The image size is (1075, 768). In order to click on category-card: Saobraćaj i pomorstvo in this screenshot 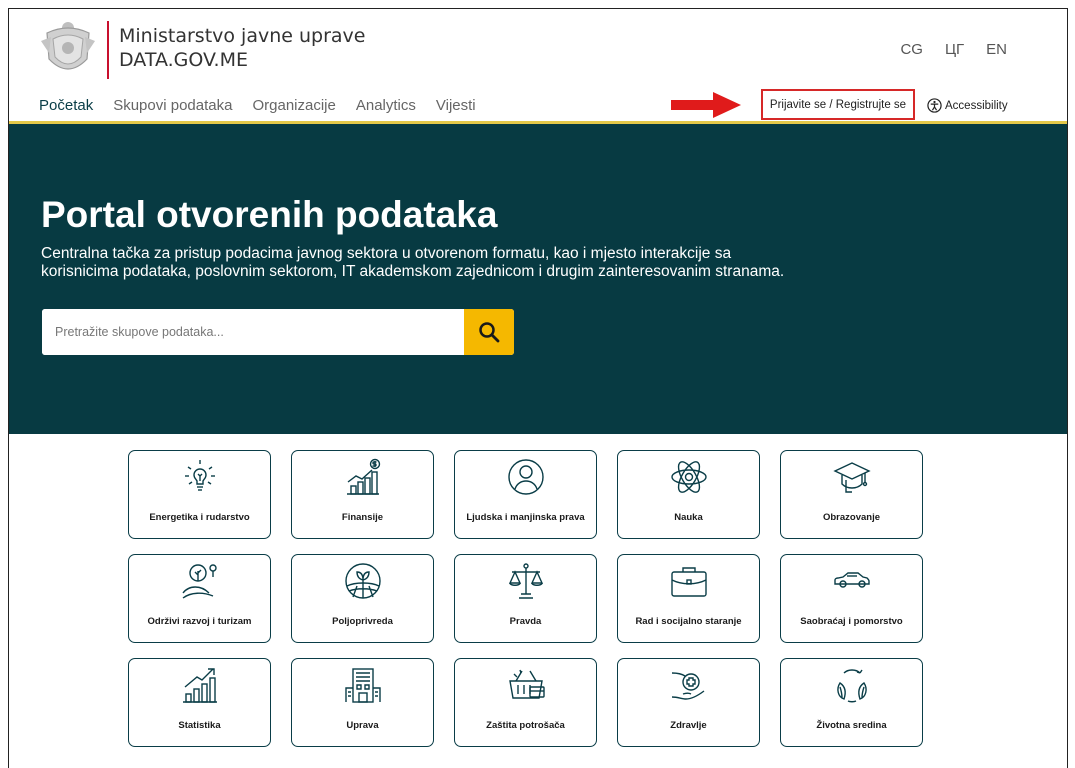, I will do `click(851, 598)`.